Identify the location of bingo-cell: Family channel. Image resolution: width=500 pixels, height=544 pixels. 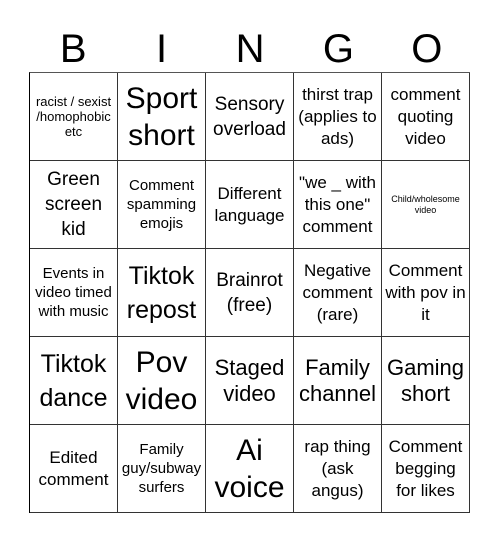
(338, 381).